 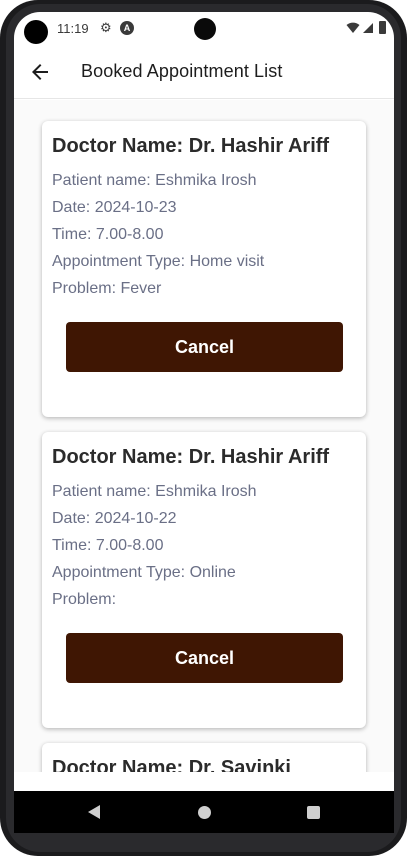 I want to click on appointment-date: Date: 2024-10-23, so click(x=114, y=207).